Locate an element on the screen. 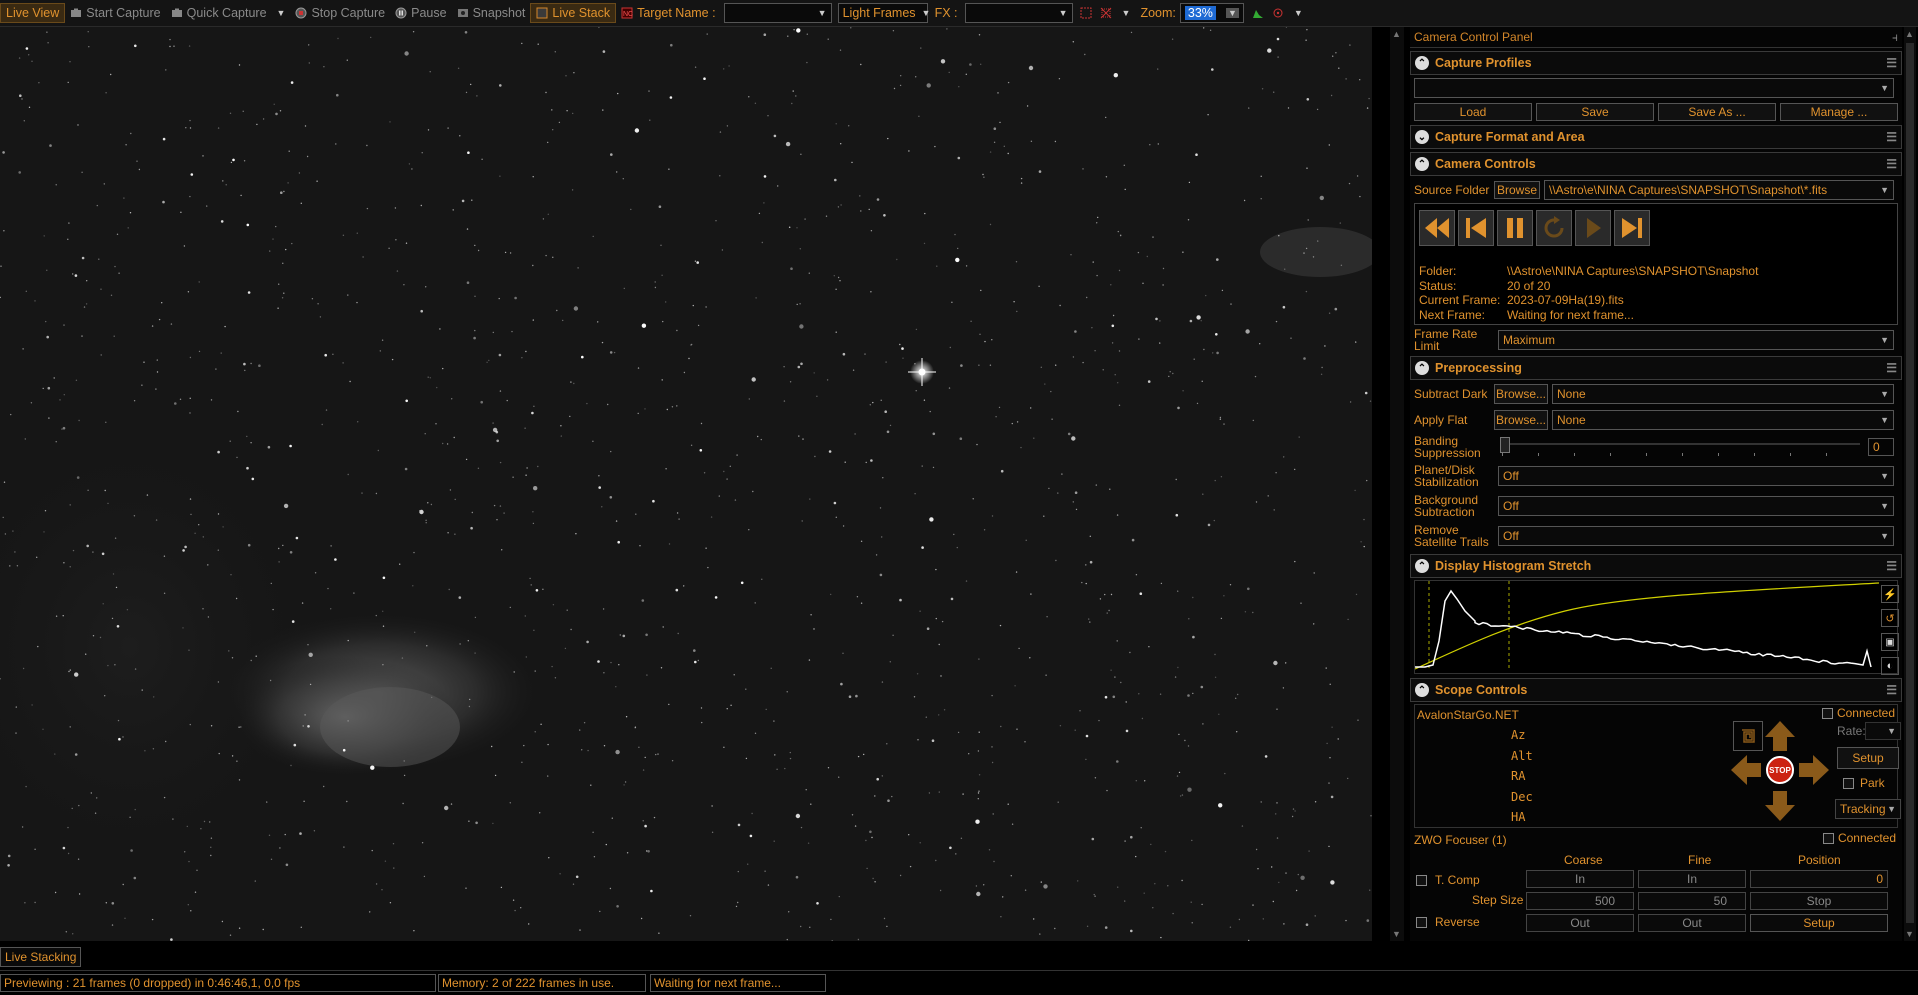 This screenshot has height=995, width=1918. capture-profile-select: ▼ is located at coordinates (1654, 88).